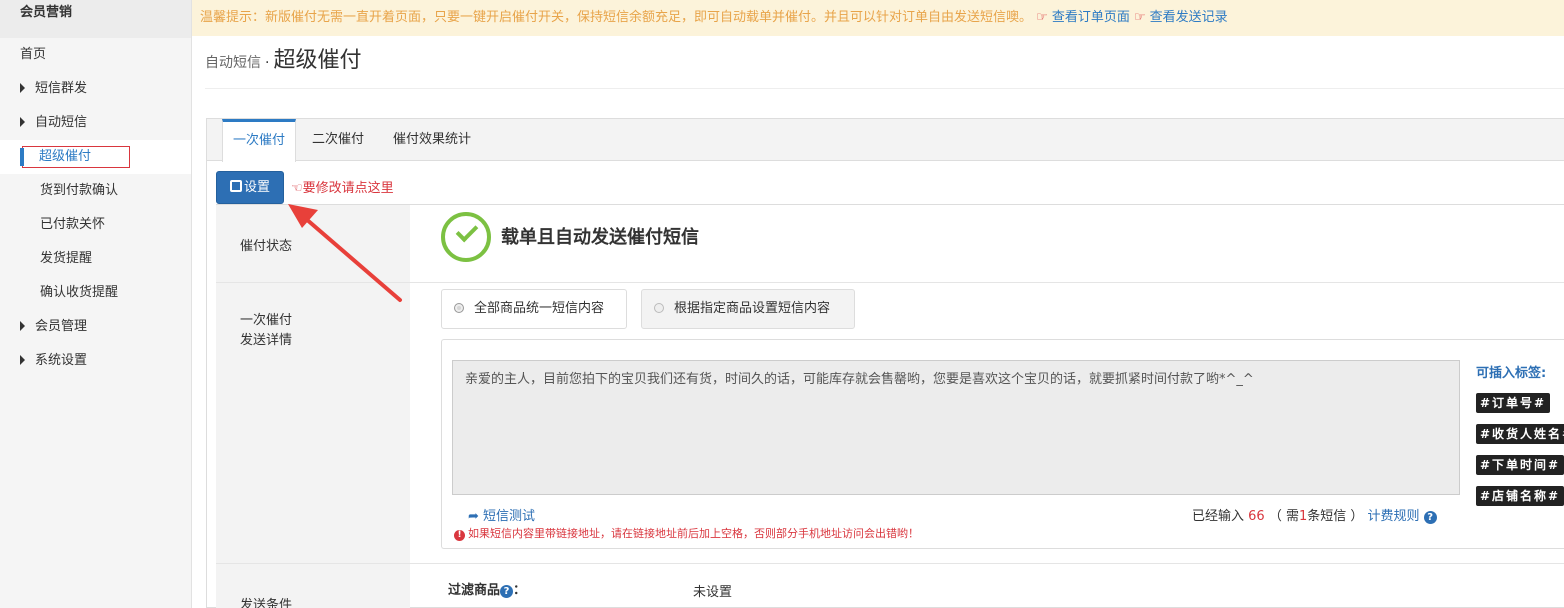 The image size is (1564, 608). What do you see at coordinates (509, 516) in the screenshot?
I see `sms-test-label: 短信测试` at bounding box center [509, 516].